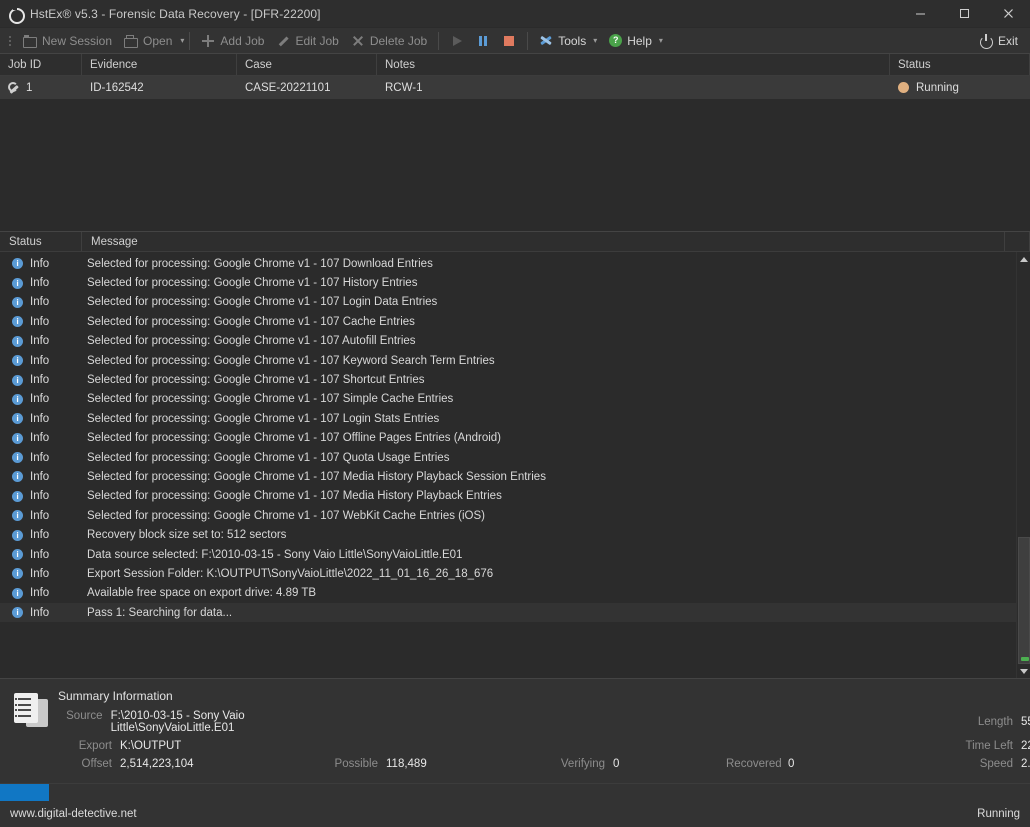  I want to click on possible-label: Possible, so click(356, 764).